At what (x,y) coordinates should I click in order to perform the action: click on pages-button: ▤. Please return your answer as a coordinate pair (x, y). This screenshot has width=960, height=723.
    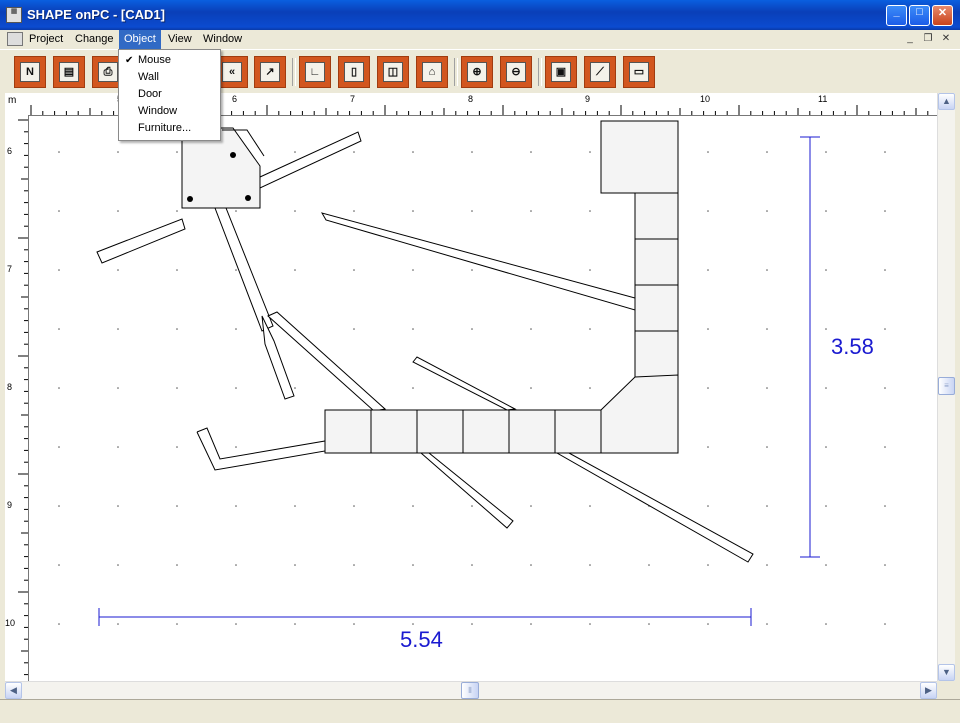
    Looking at the image, I should click on (69, 72).